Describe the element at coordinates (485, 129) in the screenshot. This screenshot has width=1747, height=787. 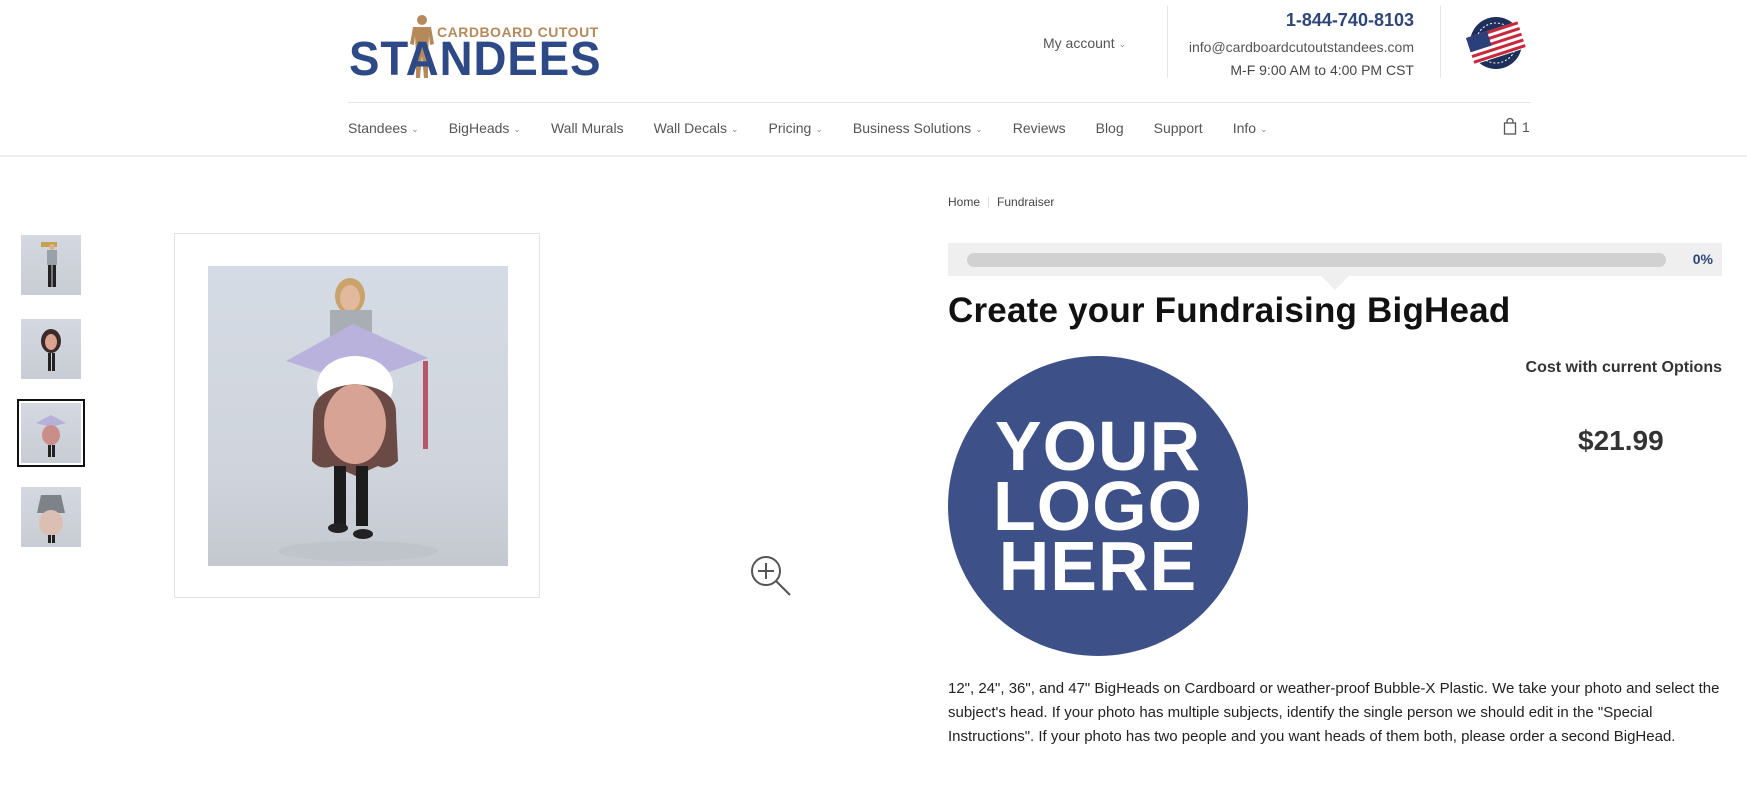
I see `nav-item-bigheads: BigHeads ⌄` at that location.